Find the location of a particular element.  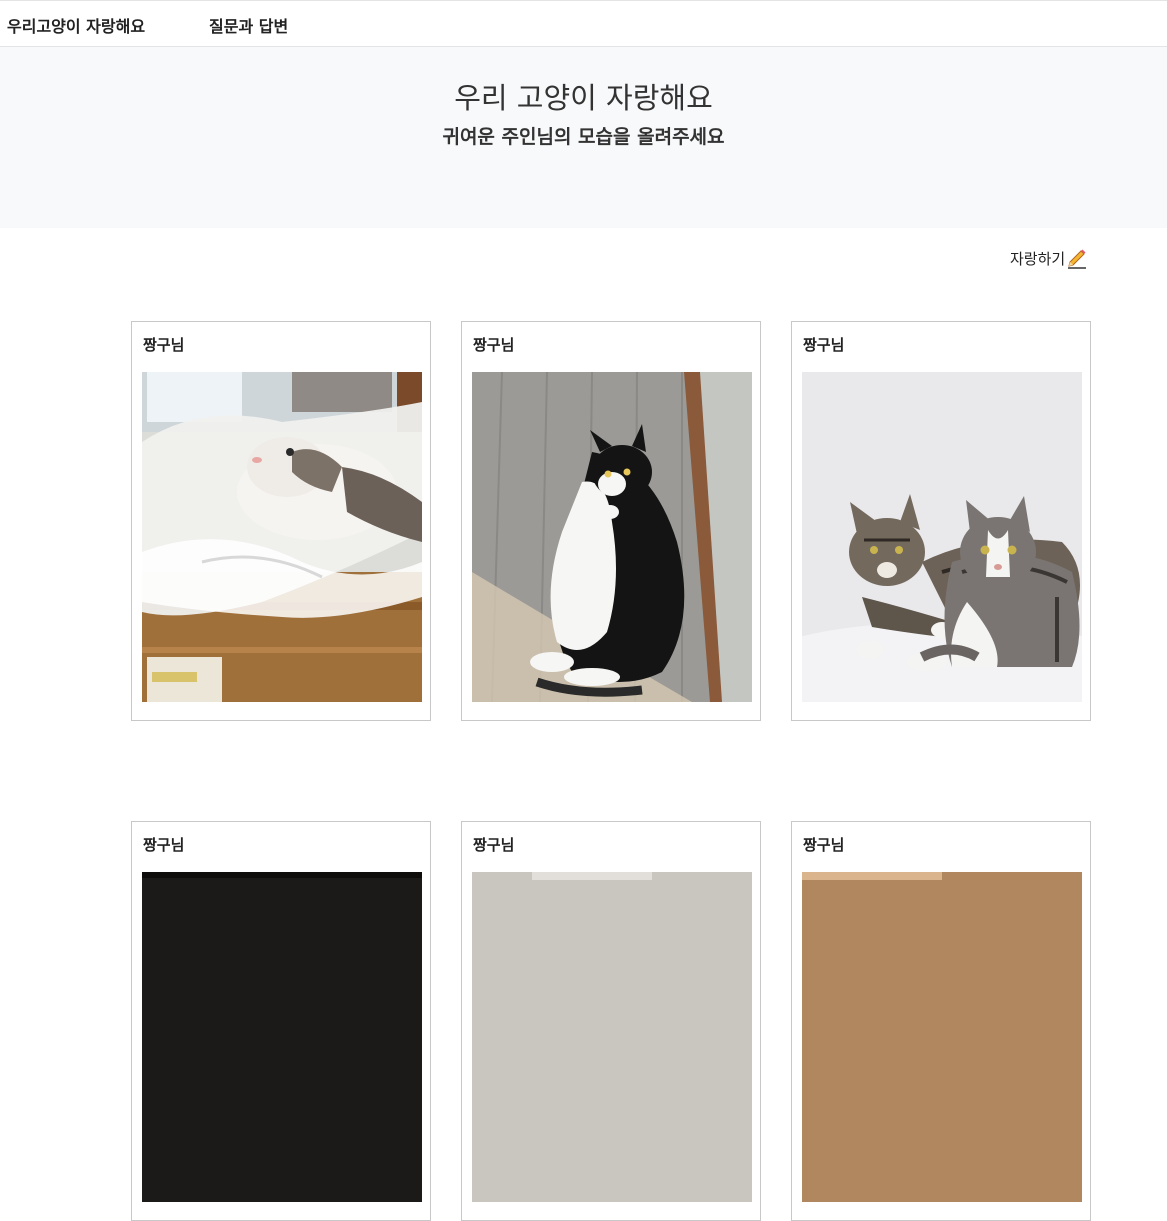

brag-button: 자랑하기 is located at coordinates (1048, 258).